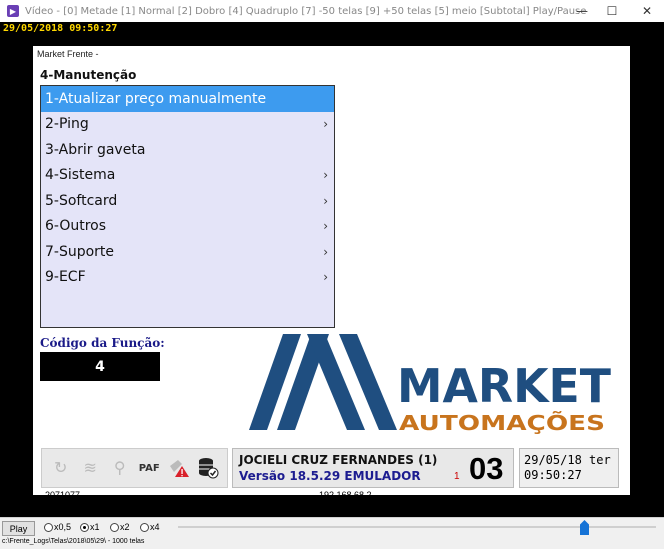 This screenshot has height=549, width=664. Describe the element at coordinates (60, 28) in the screenshot. I see `frame-timestamp: 29/05/2018 09:50:27` at that location.